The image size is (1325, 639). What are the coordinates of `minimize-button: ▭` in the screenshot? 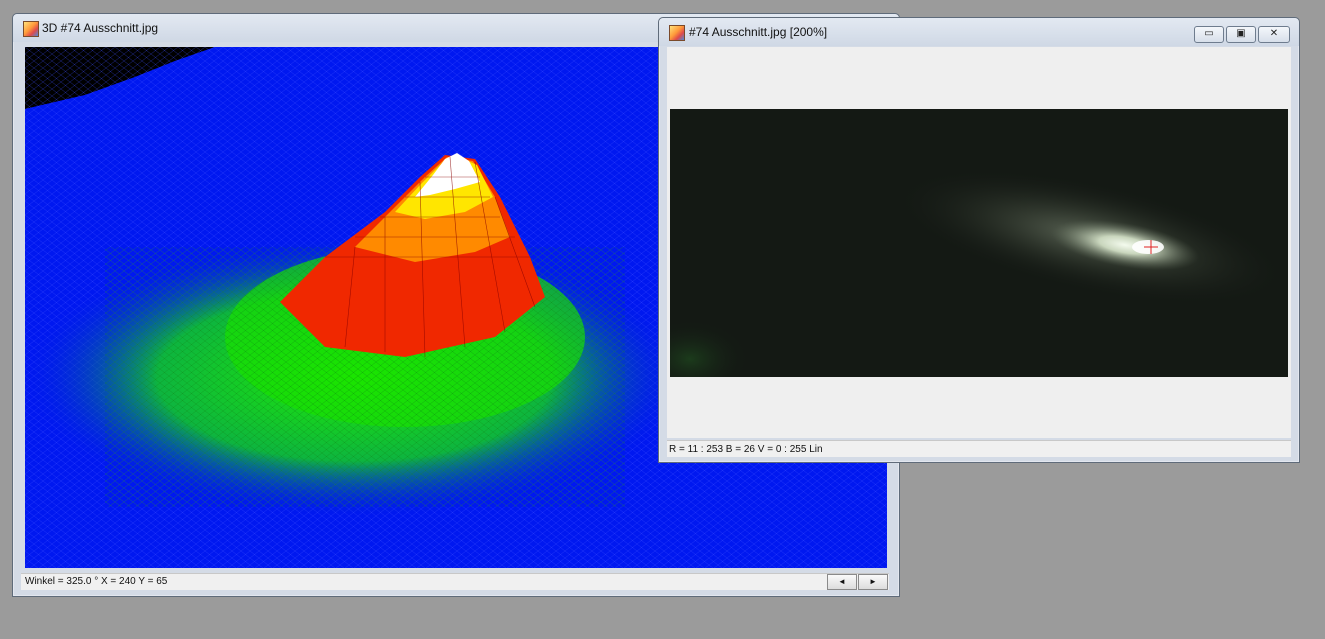 It's located at (1209, 34).